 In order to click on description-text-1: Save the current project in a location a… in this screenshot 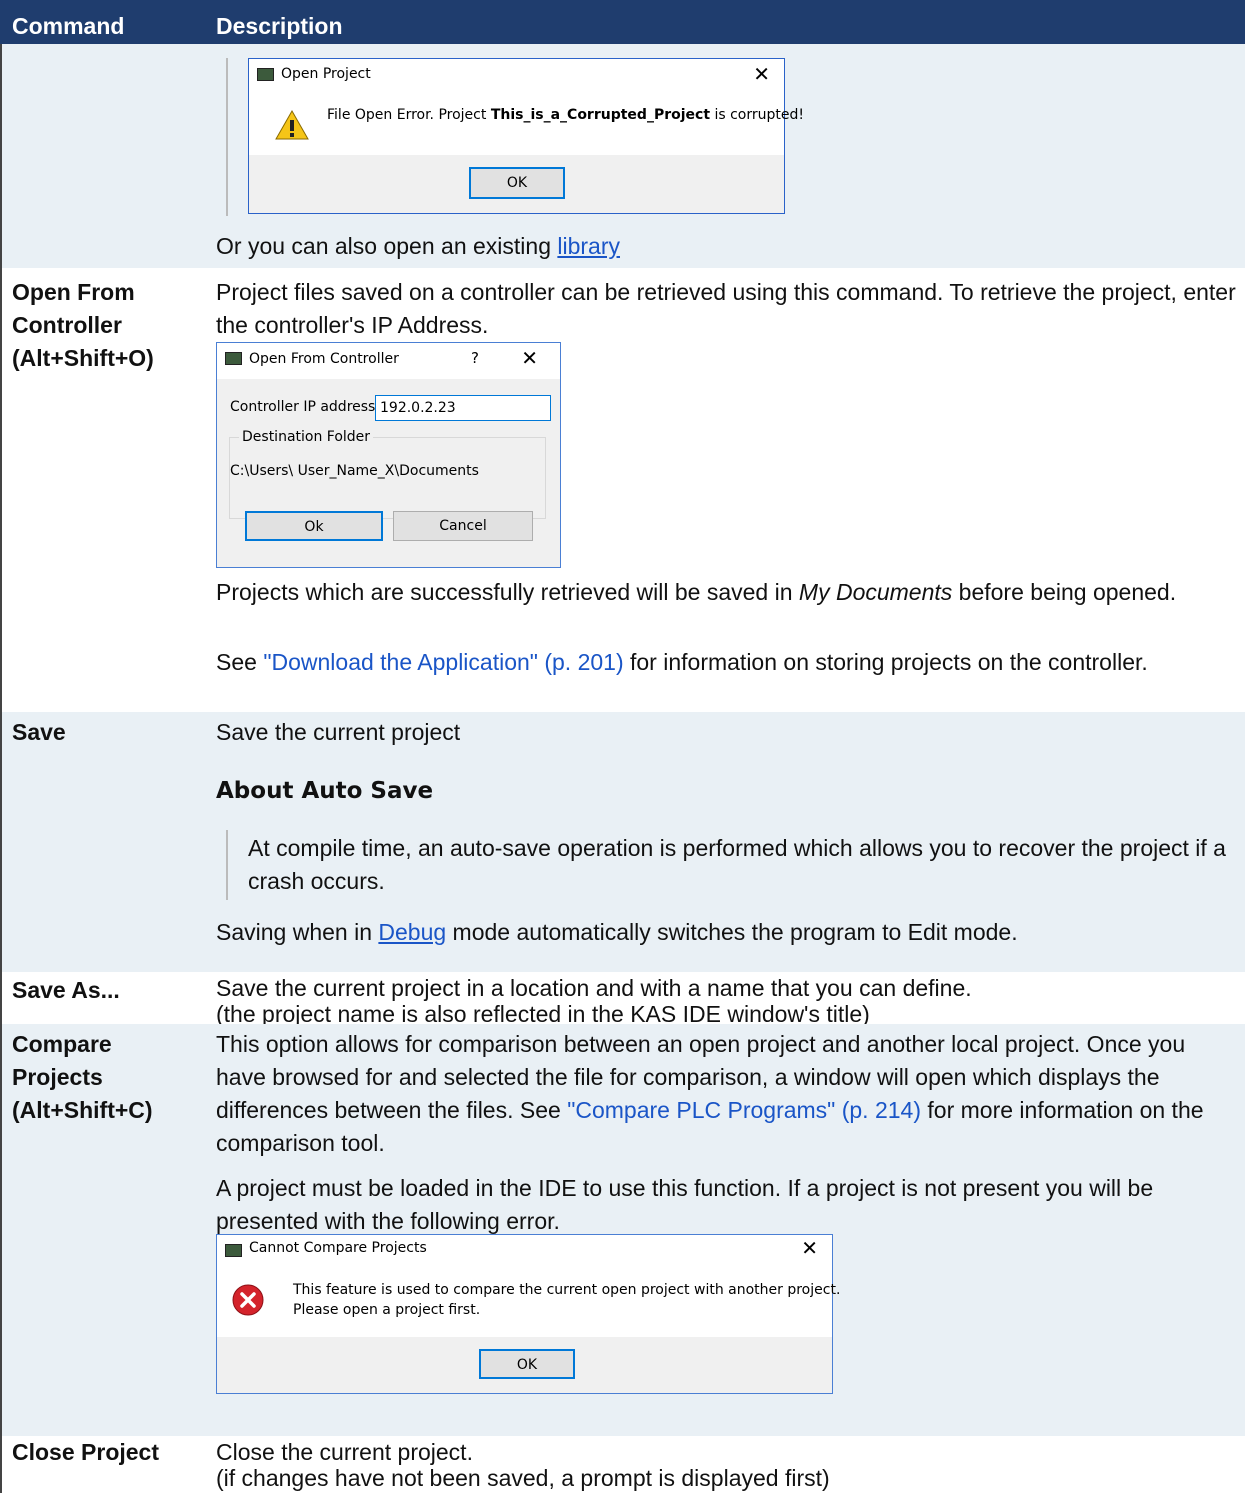, I will do `click(594, 988)`.